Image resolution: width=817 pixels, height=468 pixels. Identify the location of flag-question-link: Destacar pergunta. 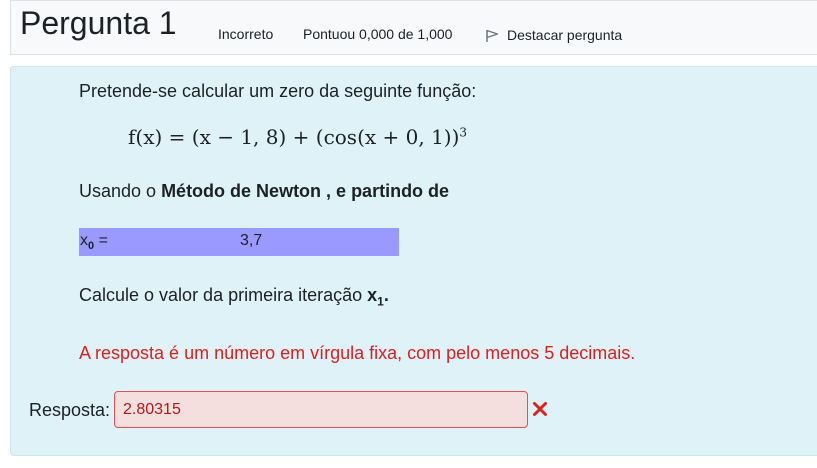
(553, 34).